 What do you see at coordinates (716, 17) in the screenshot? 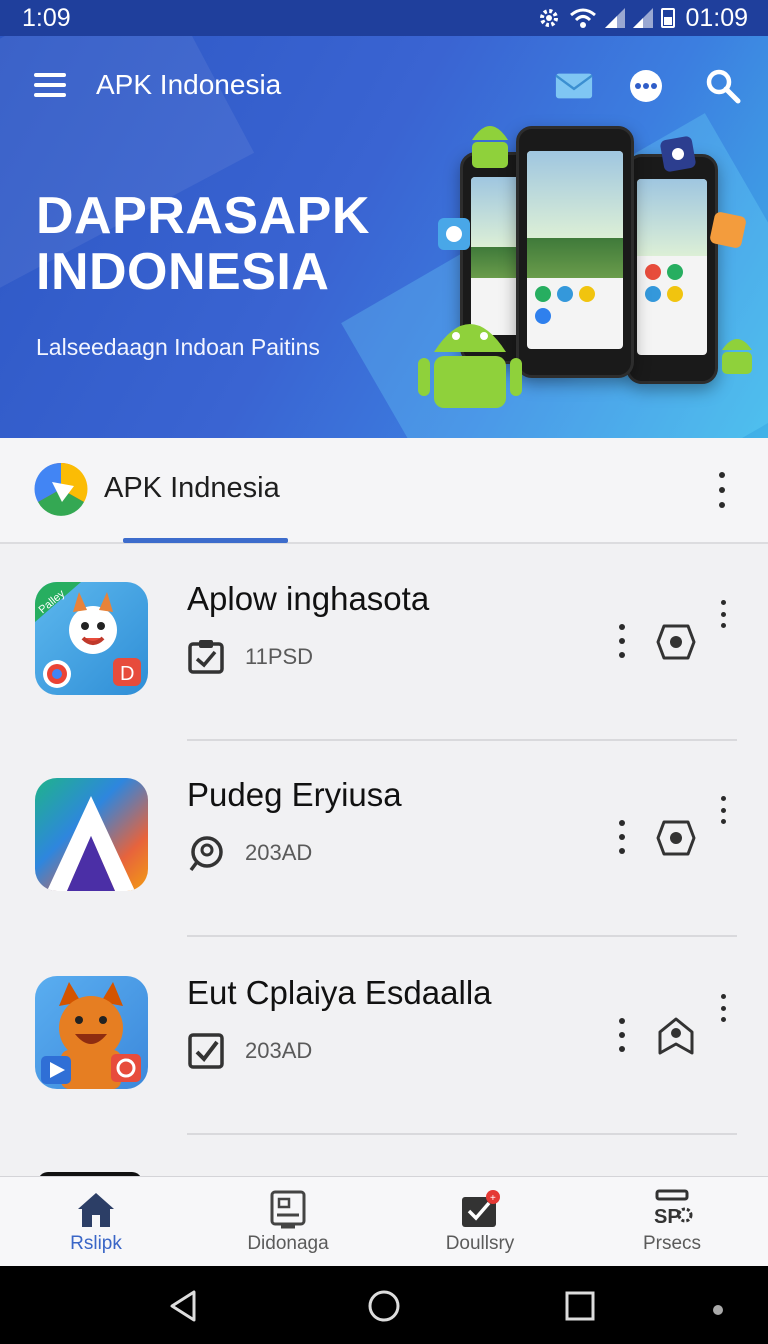
I see `status-time-right: 01:09` at bounding box center [716, 17].